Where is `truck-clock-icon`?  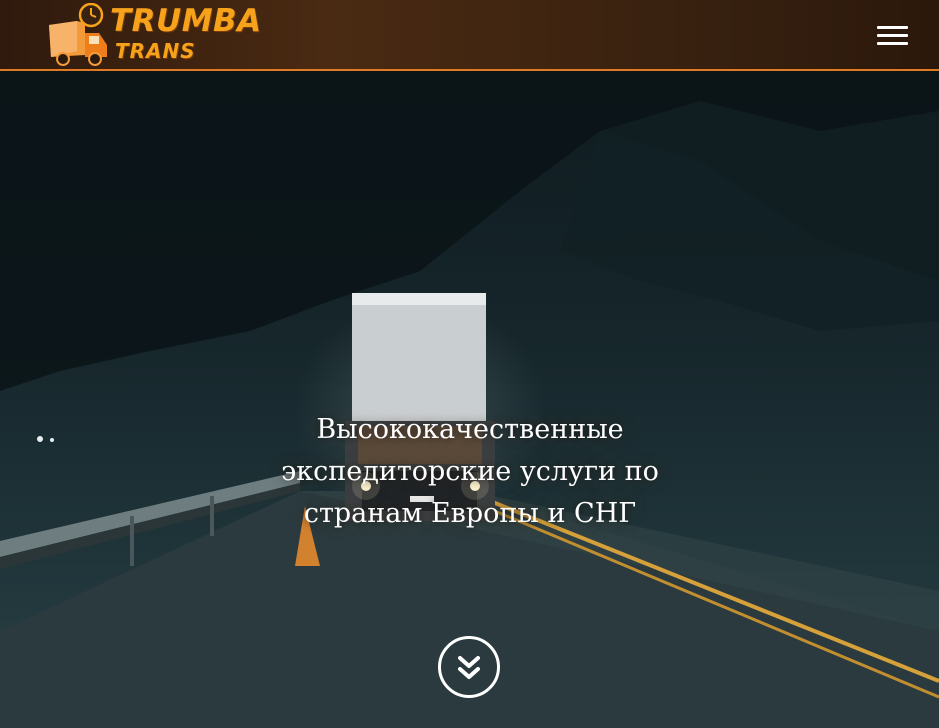
truck-clock-icon is located at coordinates (78, 34).